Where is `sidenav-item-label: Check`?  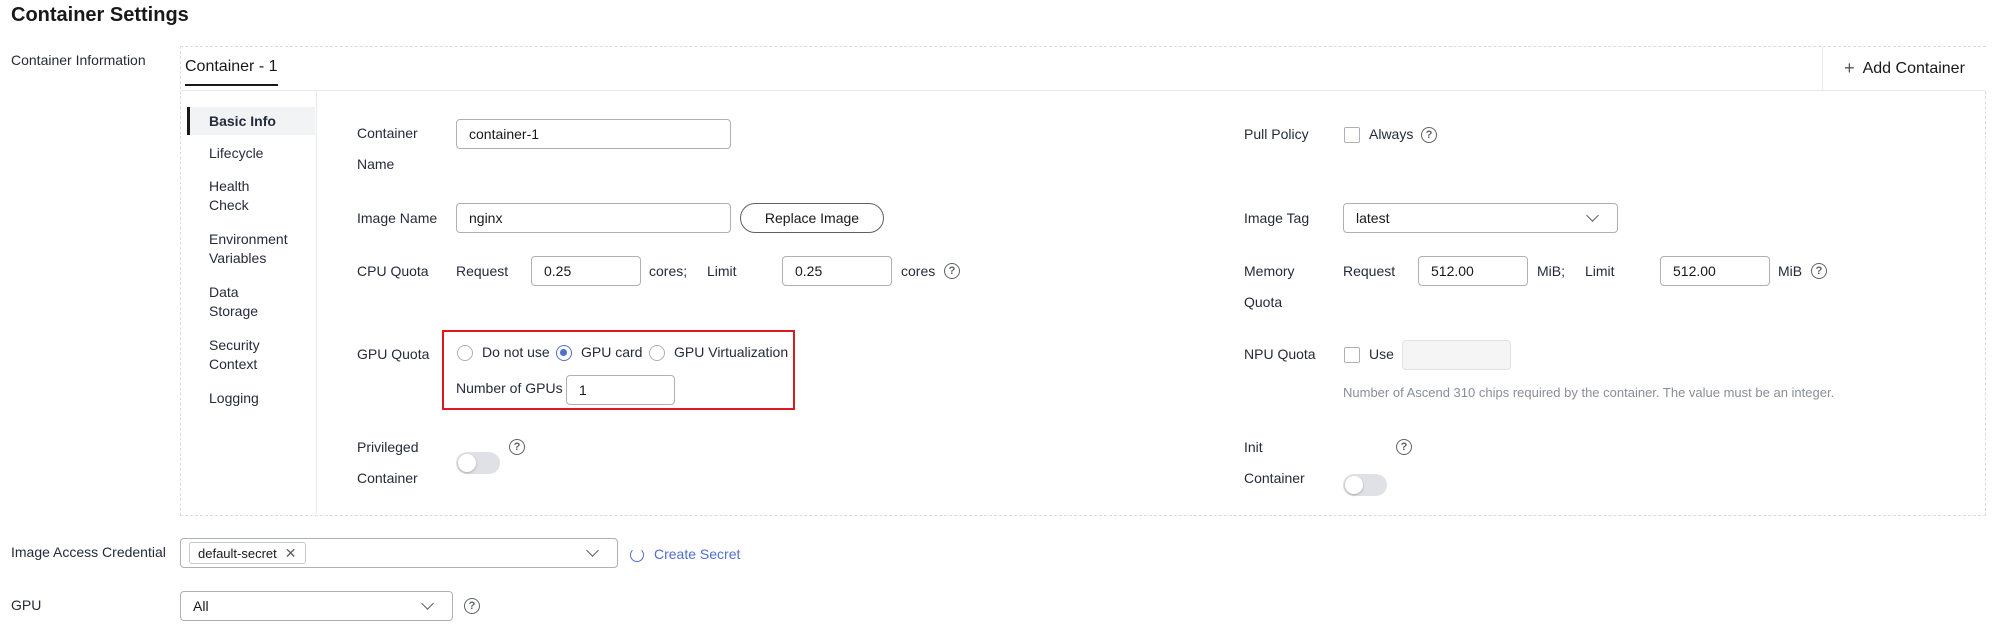
sidenav-item-label: Check is located at coordinates (229, 205).